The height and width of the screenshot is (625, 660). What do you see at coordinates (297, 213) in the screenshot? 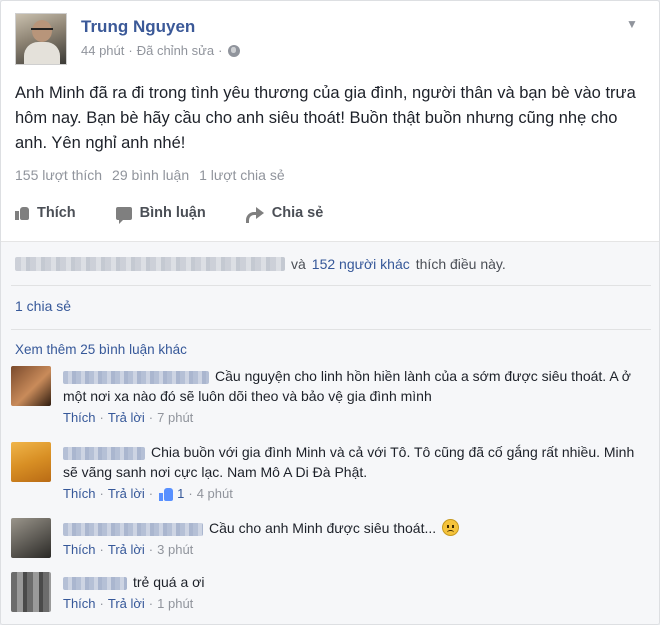
I see `share-button-label: Chia sẻ` at bounding box center [297, 213].